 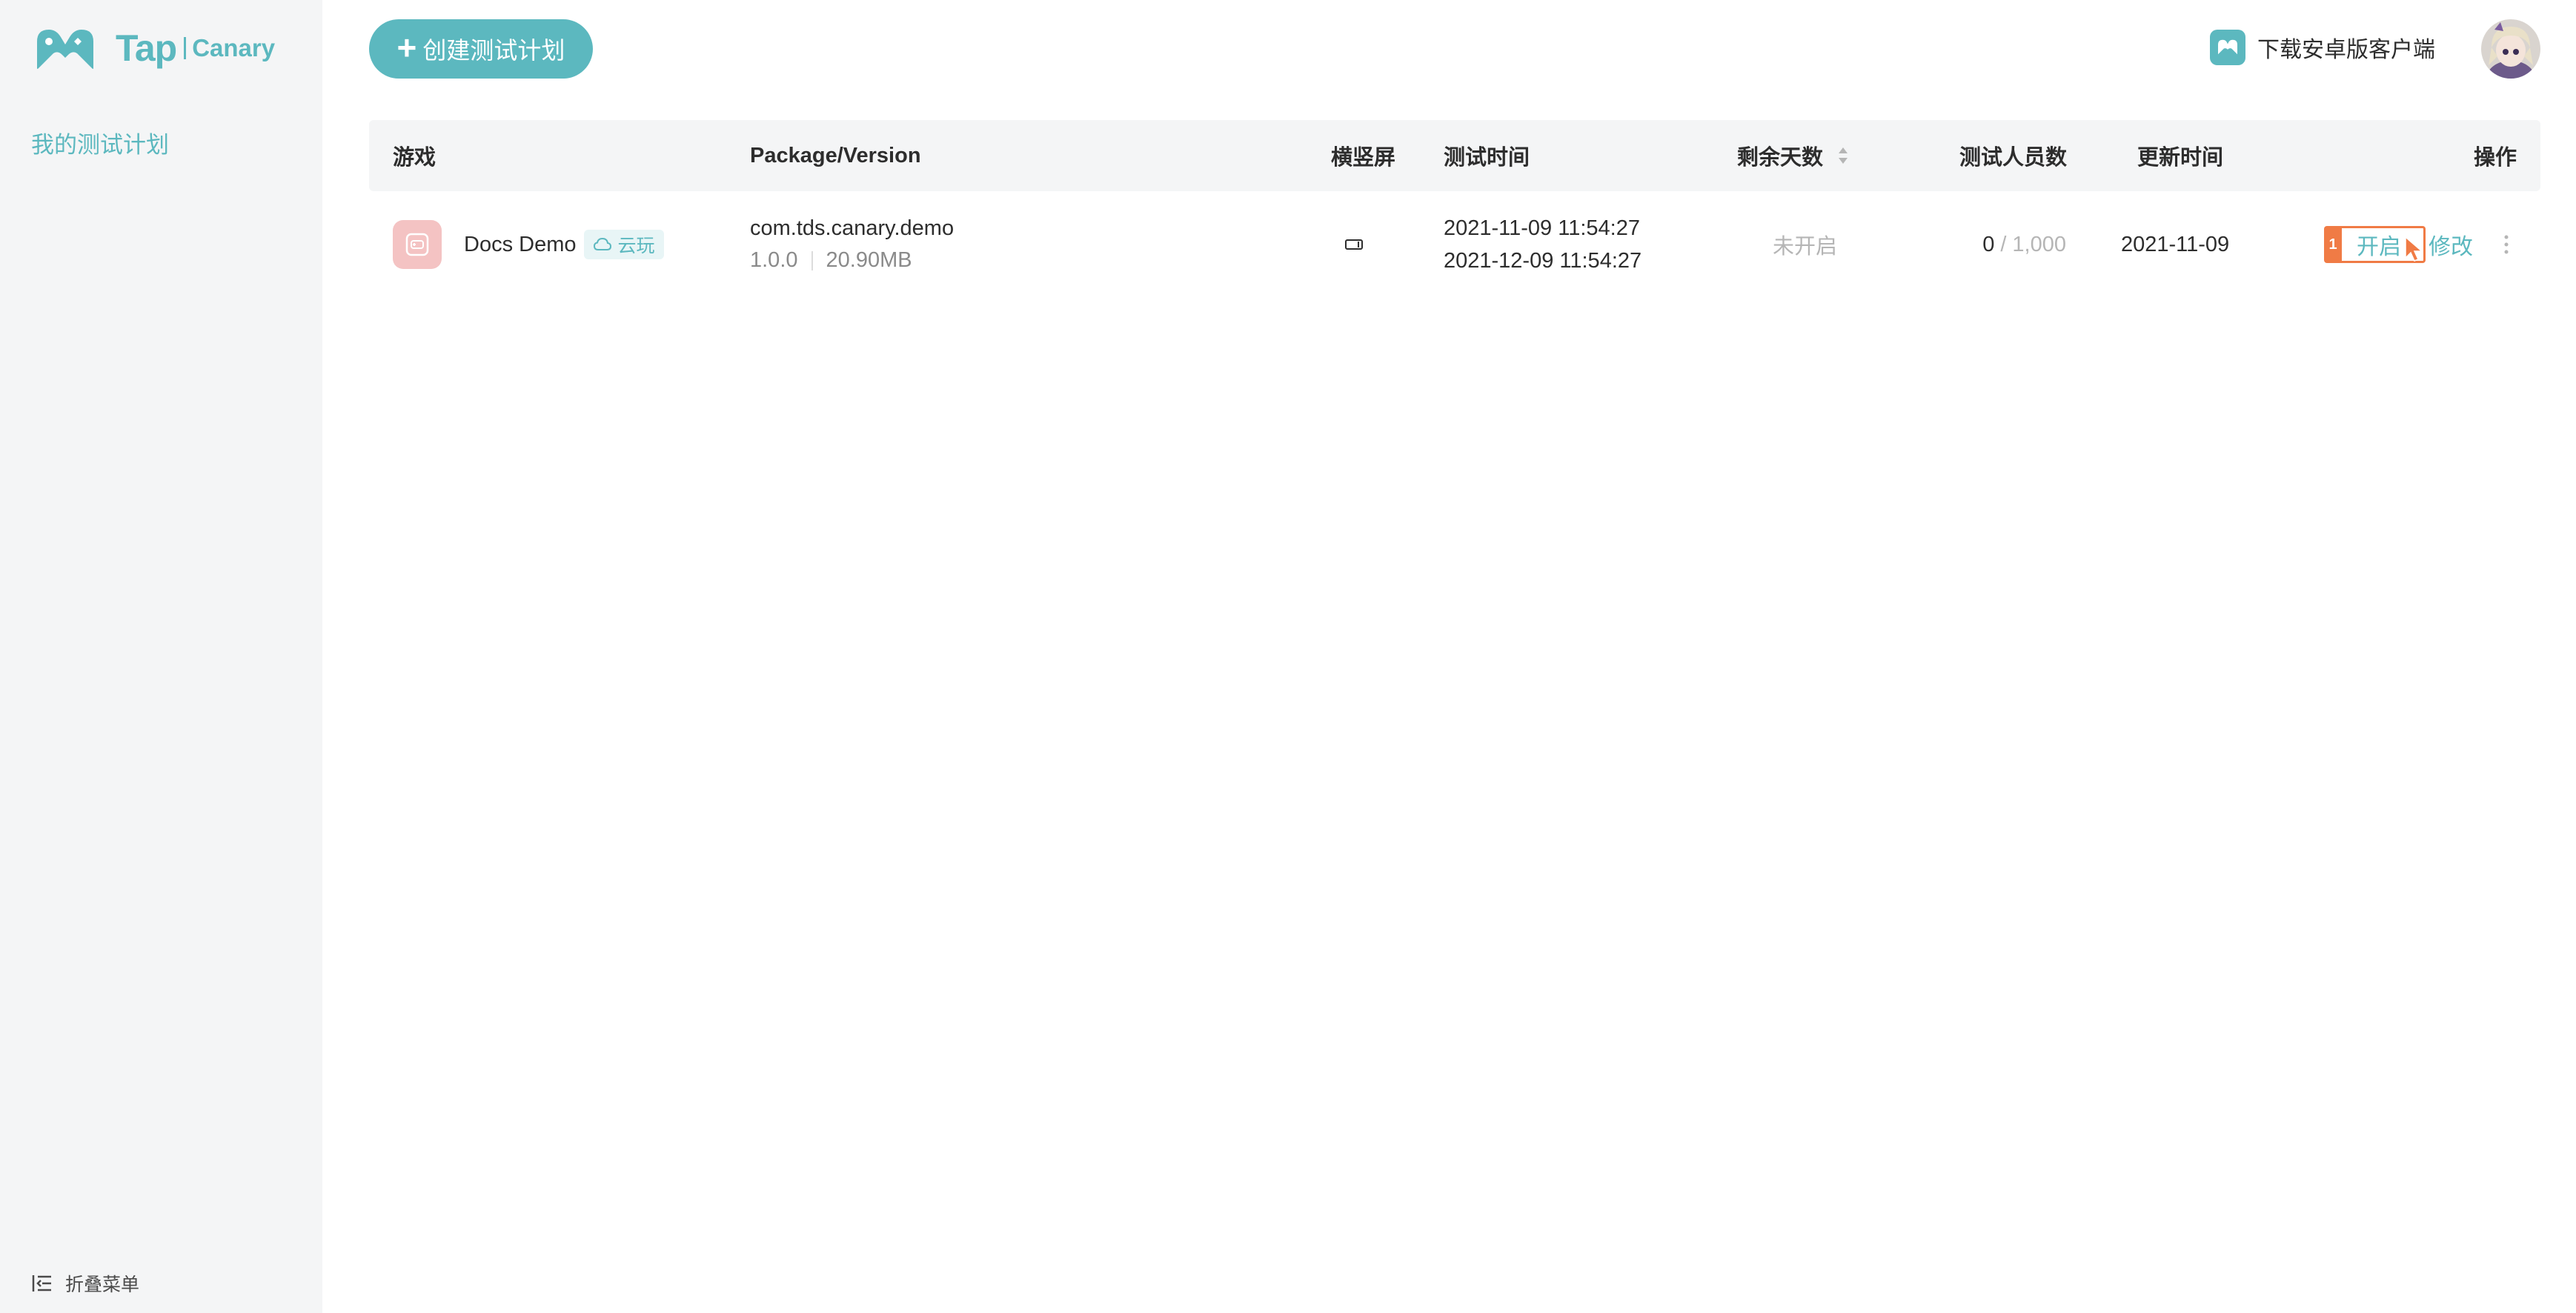 I want to click on column-header-remaining-days: 剩余天数, so click(x=1793, y=155).